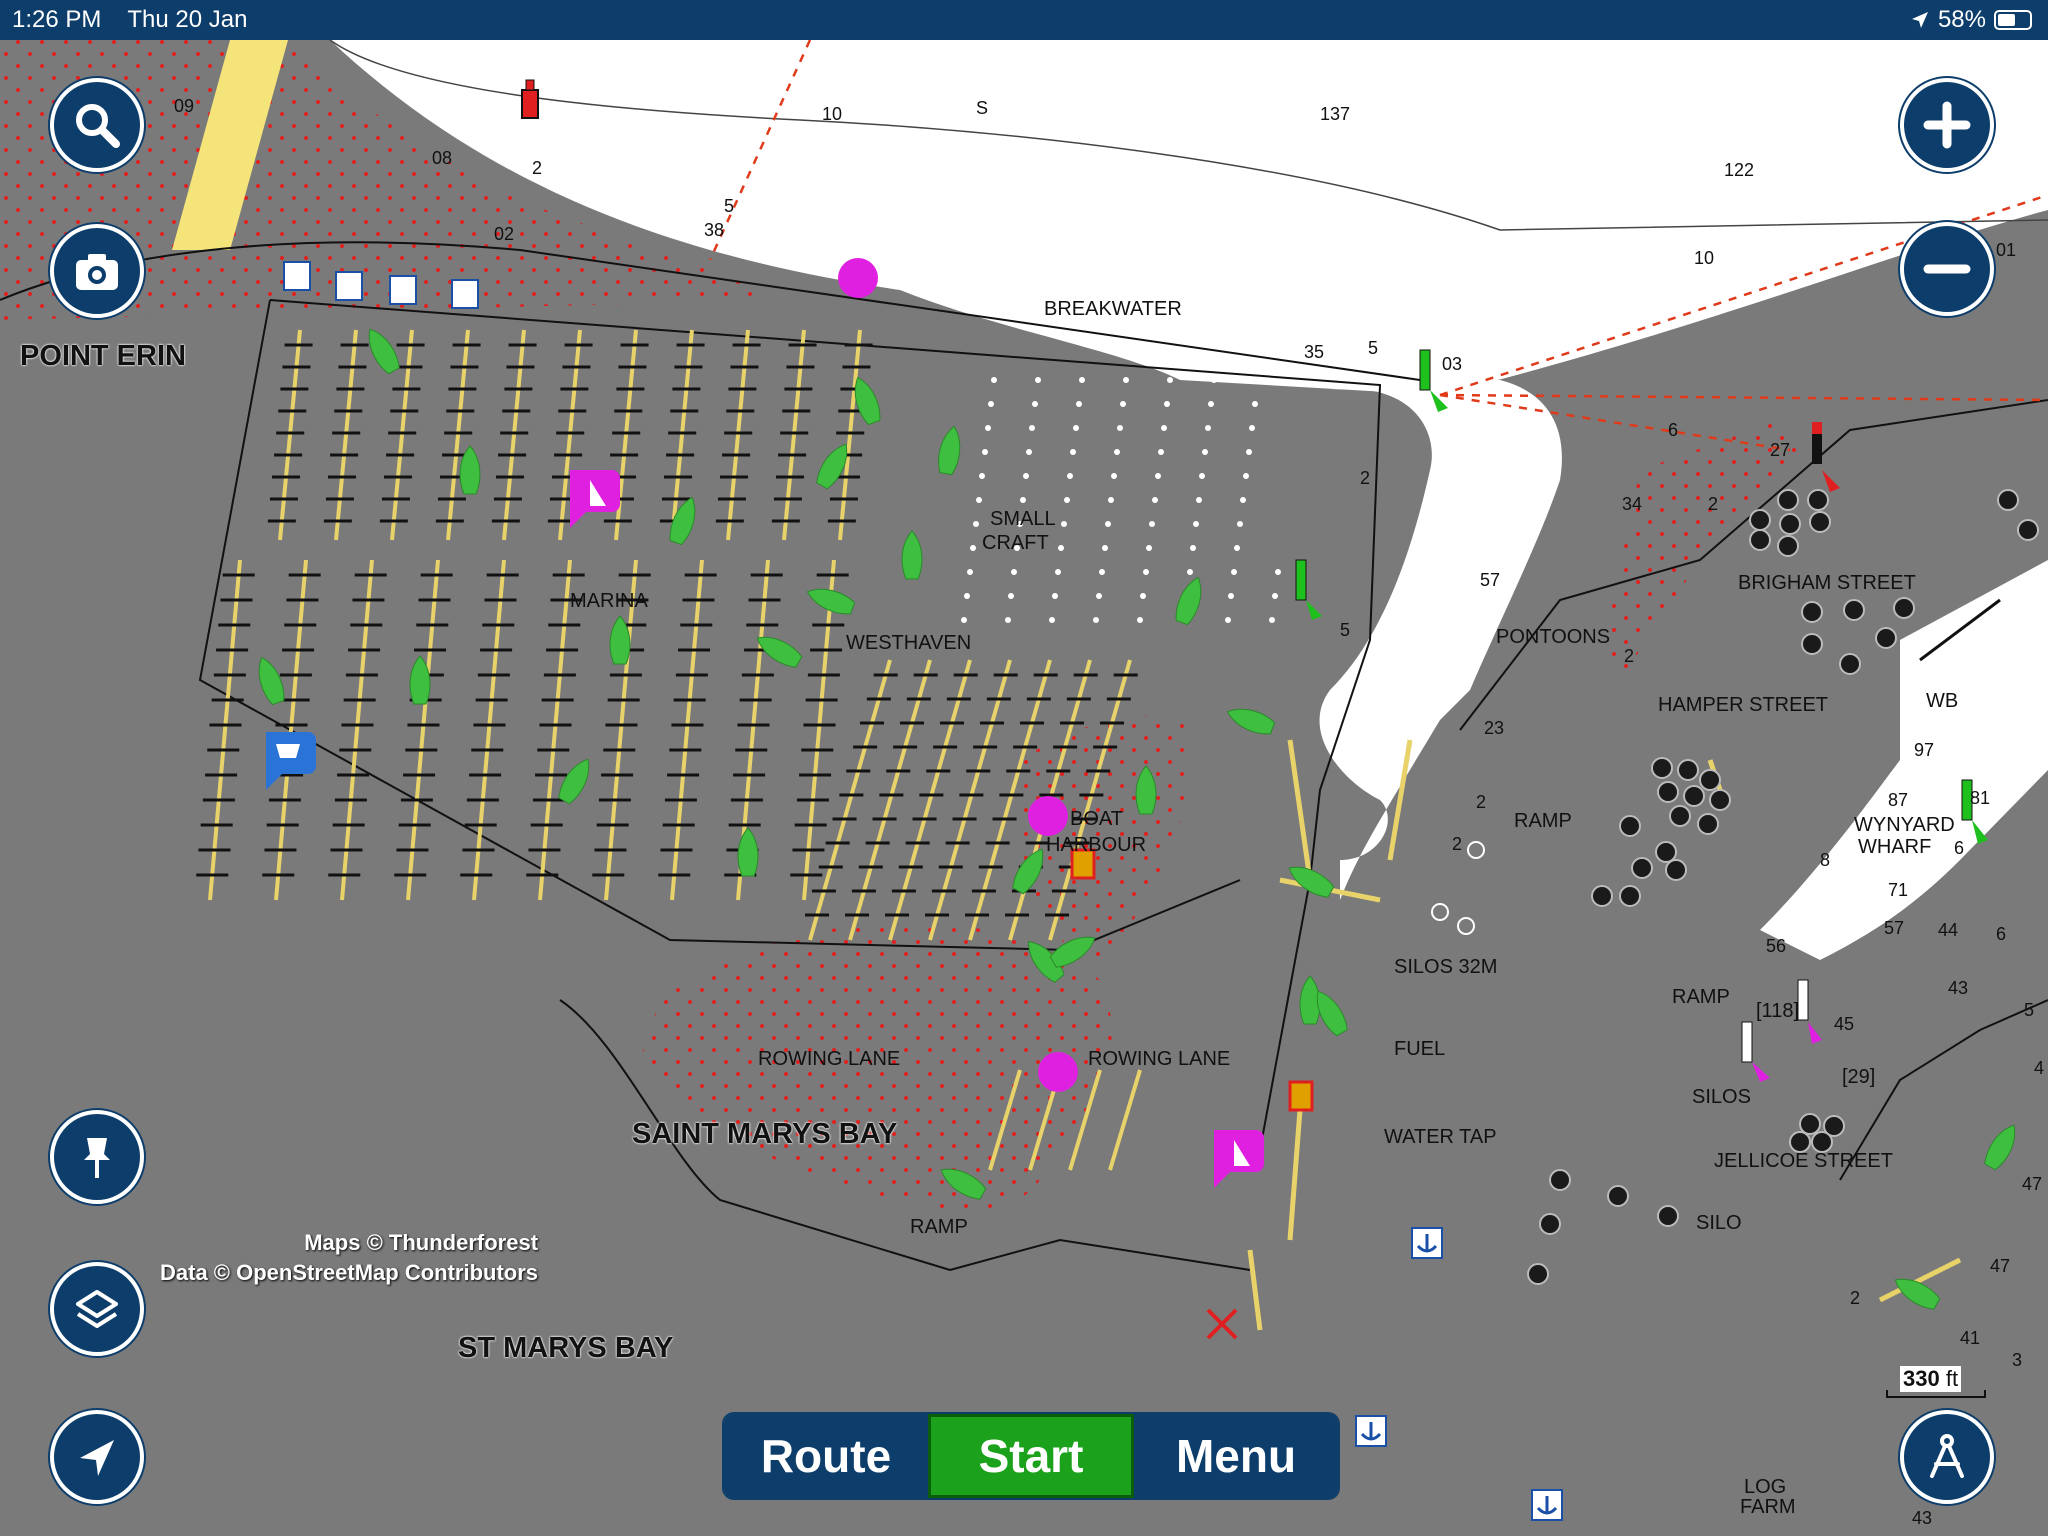 Image resolution: width=2048 pixels, height=1536 pixels. What do you see at coordinates (1919, 20) in the screenshot?
I see `location-arrow-icon` at bounding box center [1919, 20].